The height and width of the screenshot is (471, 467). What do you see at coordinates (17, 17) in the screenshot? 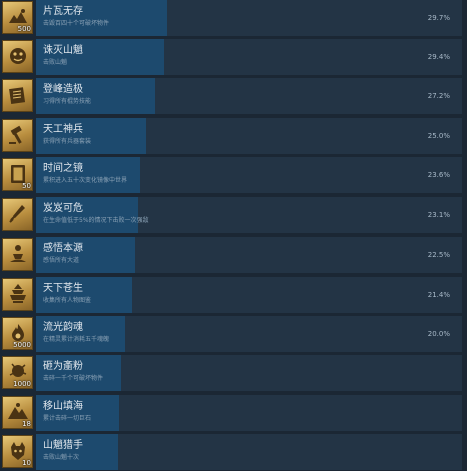
I see `rubble-icon: 500` at bounding box center [17, 17].